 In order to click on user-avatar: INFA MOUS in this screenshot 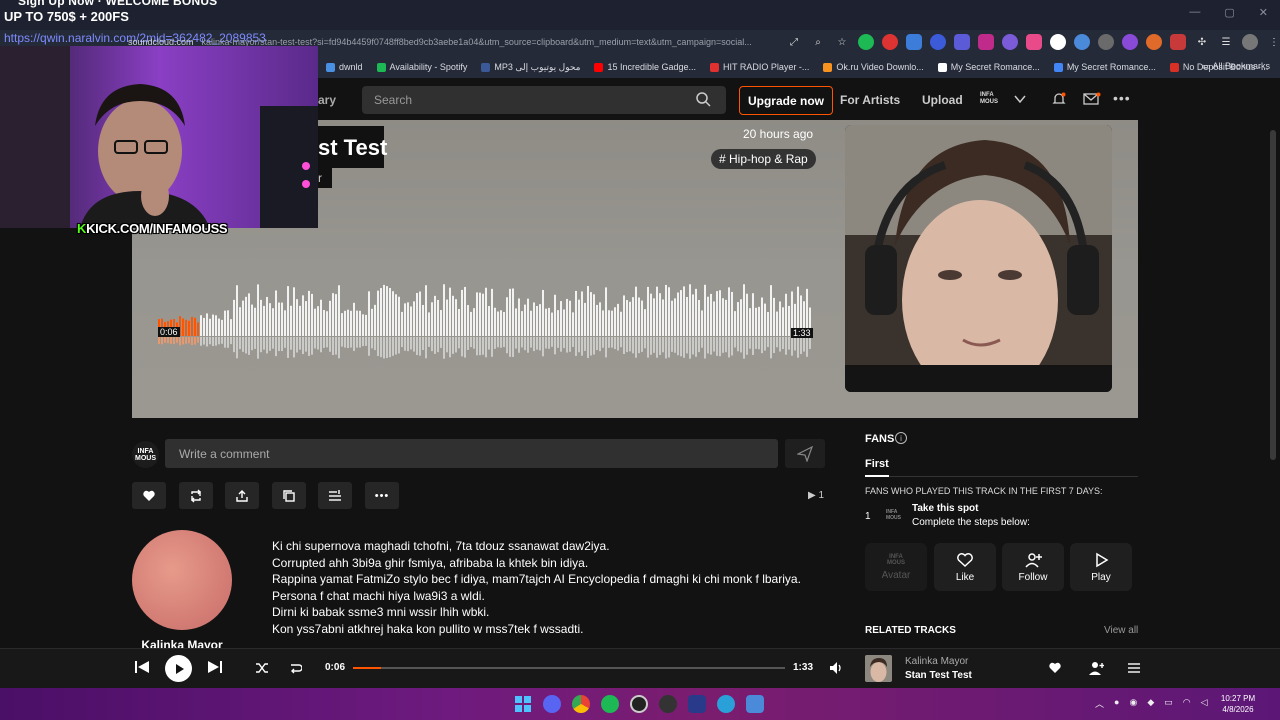, I will do `click(145, 454)`.